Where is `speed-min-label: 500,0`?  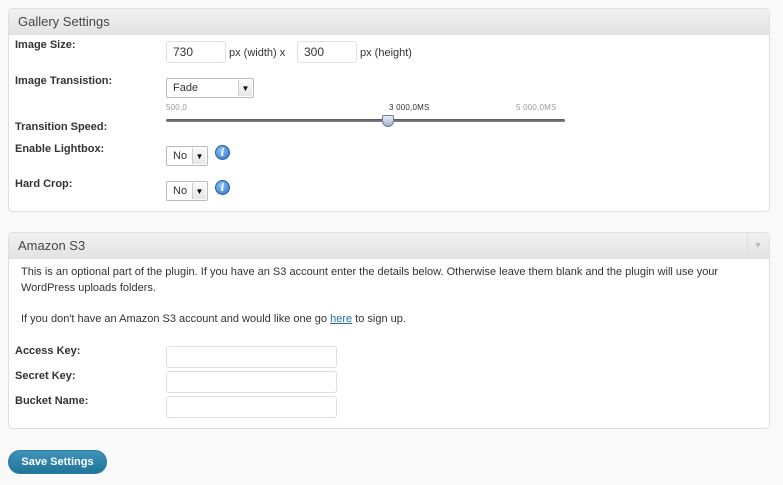
speed-min-label: 500,0 is located at coordinates (177, 107).